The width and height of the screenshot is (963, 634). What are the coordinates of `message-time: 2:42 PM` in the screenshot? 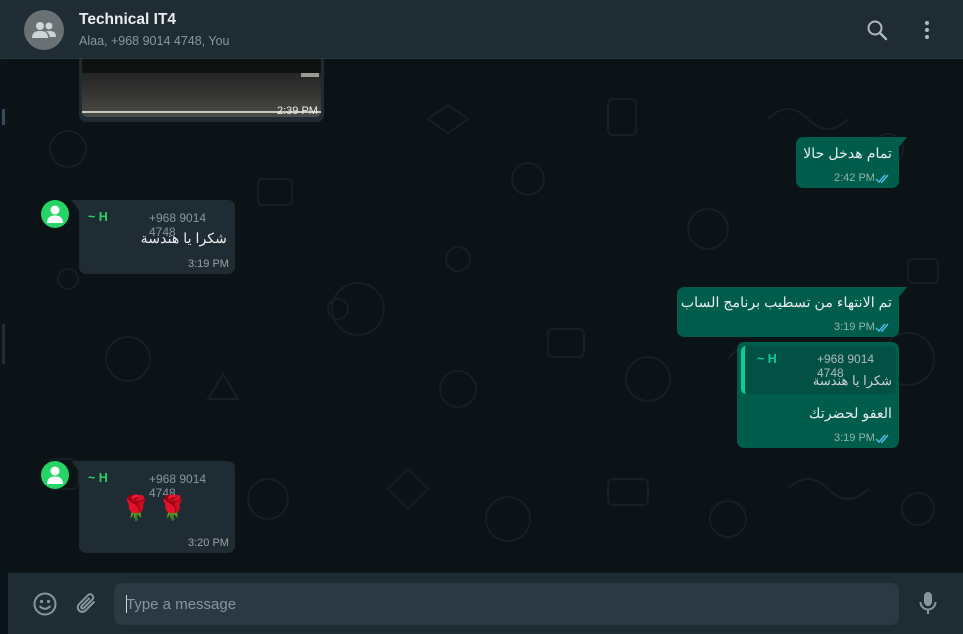 It's located at (854, 178).